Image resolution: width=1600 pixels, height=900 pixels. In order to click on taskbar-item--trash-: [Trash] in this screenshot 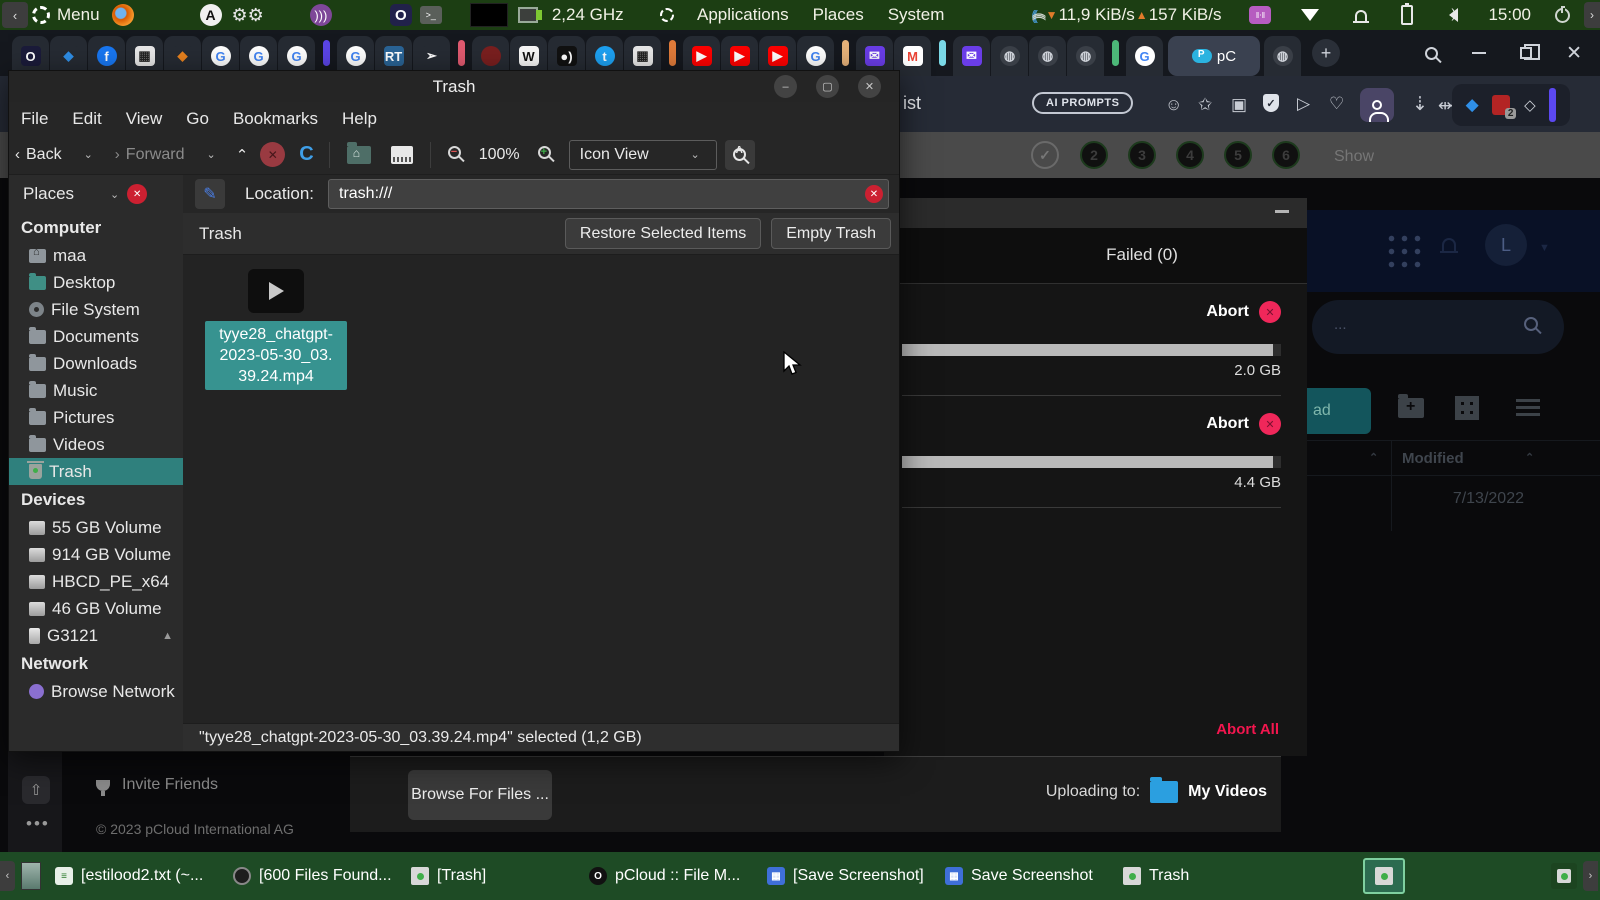, I will do `click(496, 876)`.